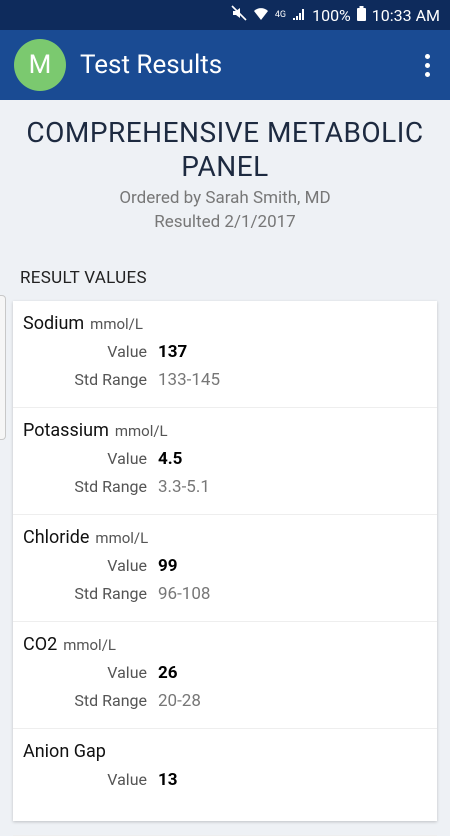 This screenshot has width=450, height=836. I want to click on drawer-handle, so click(3, 367).